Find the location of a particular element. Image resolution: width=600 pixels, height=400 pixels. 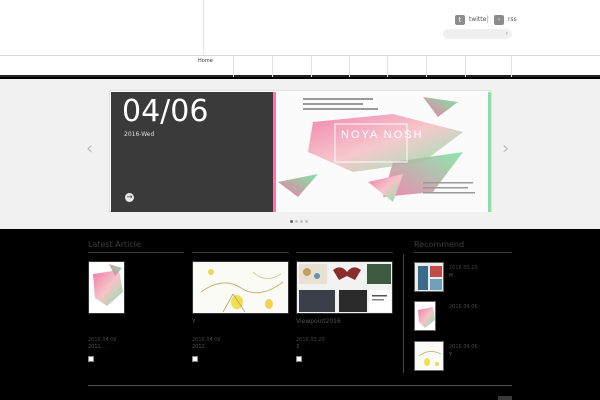

main-nav: Home is located at coordinates (300, 66).